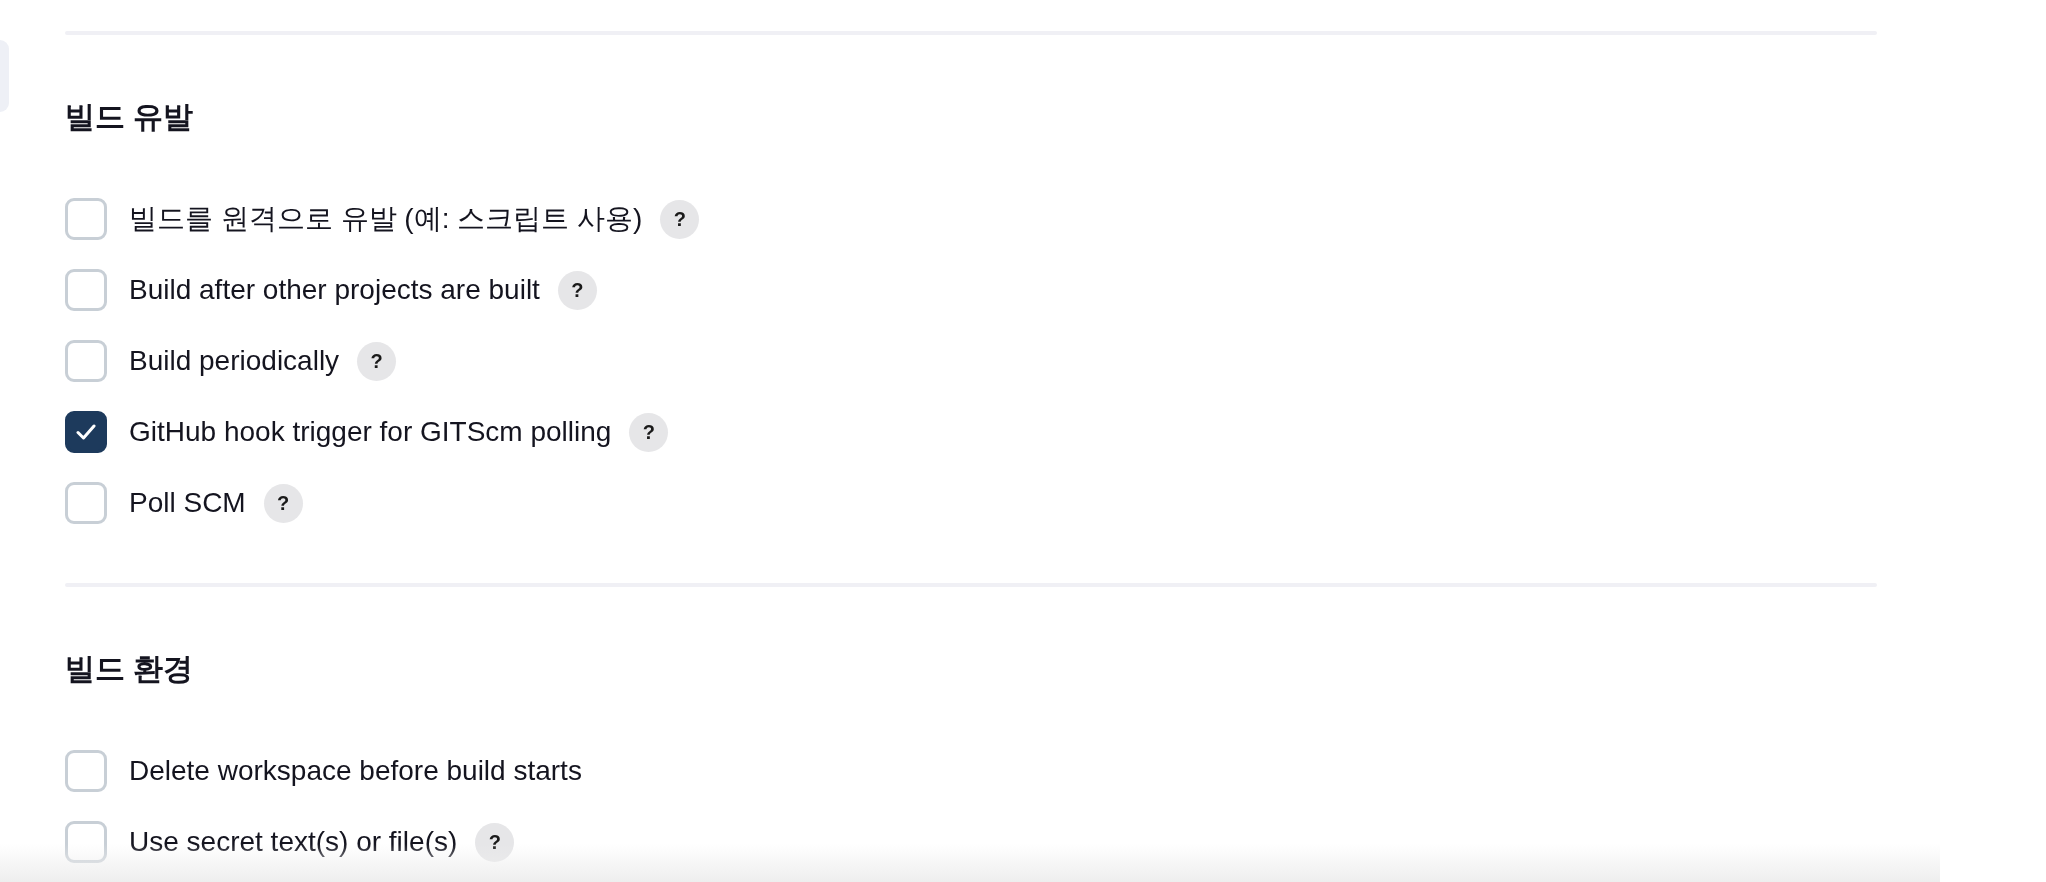  What do you see at coordinates (129, 117) in the screenshot?
I see `section-heading: 빌드 유발` at bounding box center [129, 117].